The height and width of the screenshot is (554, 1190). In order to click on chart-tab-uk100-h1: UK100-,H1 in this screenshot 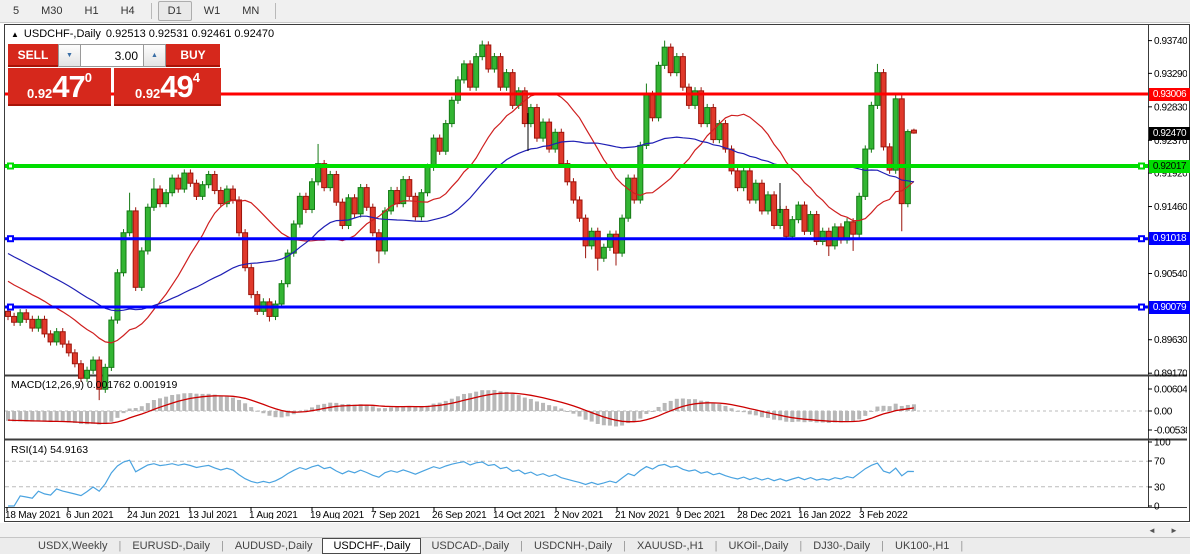, I will do `click(922, 546)`.